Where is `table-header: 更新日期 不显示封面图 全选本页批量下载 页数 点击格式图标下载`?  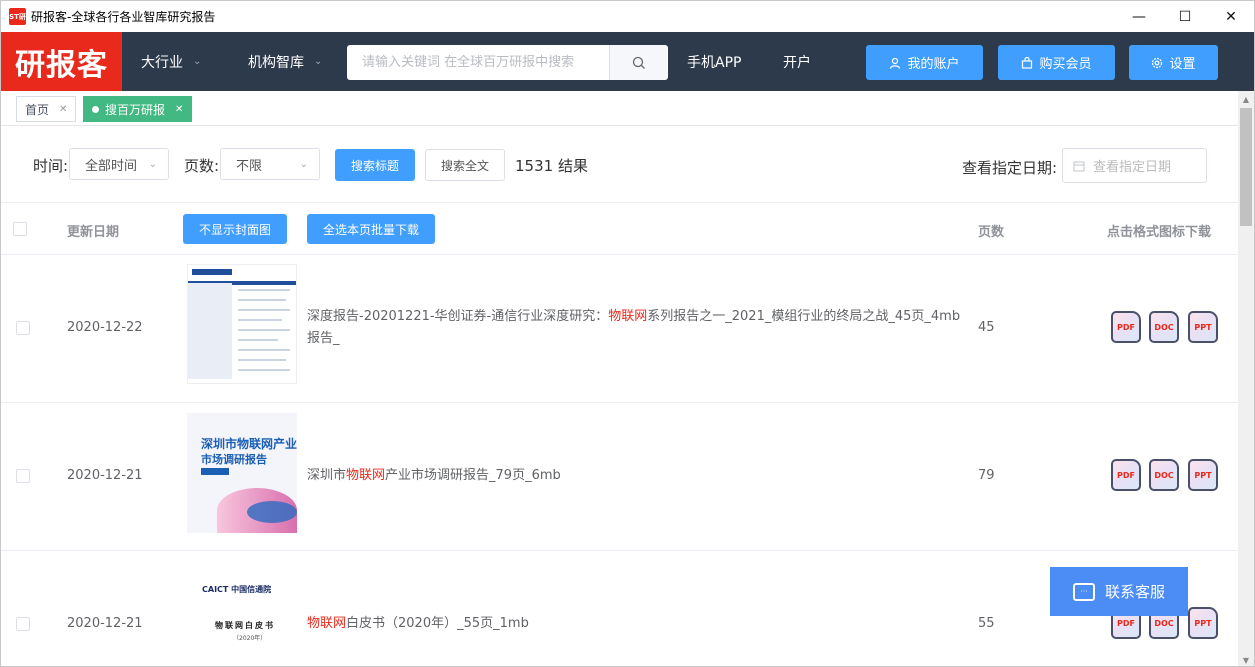 table-header: 更新日期 不显示封面图 全选本页批量下载 页数 点击格式图标下载 is located at coordinates (620, 228).